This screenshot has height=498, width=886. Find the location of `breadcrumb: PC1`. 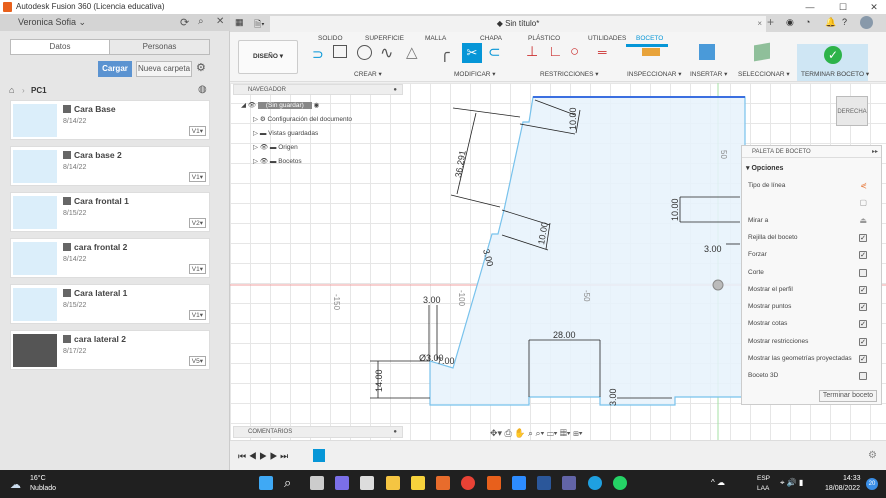

breadcrumb: PC1 is located at coordinates (39, 90).